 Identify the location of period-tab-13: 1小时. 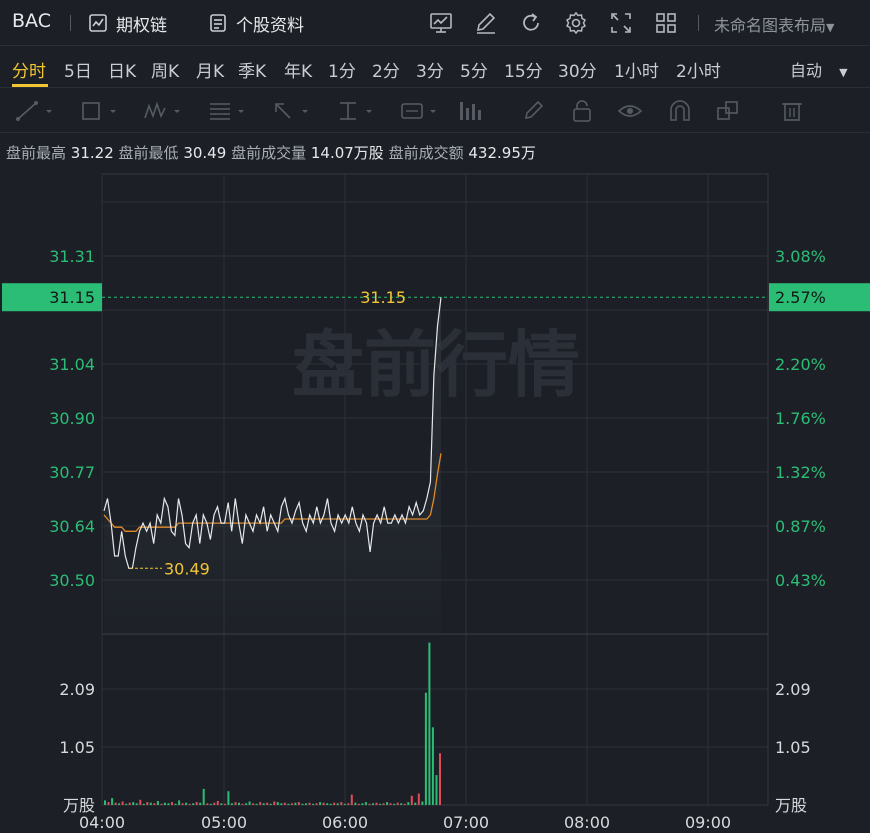
(636, 69).